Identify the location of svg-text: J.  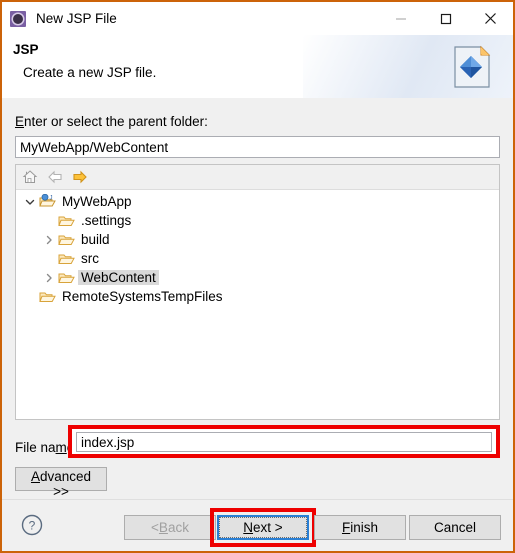
(50, 199).